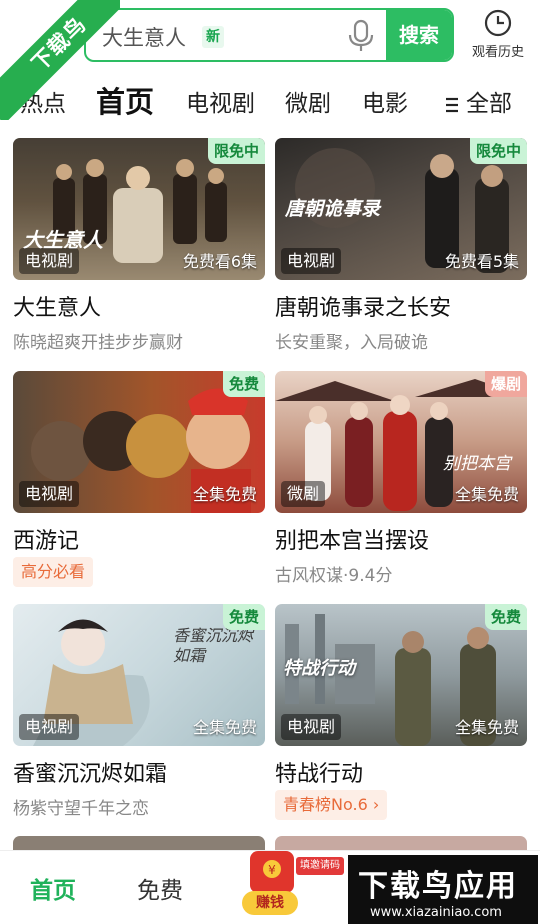  I want to click on search-button: 搜索, so click(419, 35).